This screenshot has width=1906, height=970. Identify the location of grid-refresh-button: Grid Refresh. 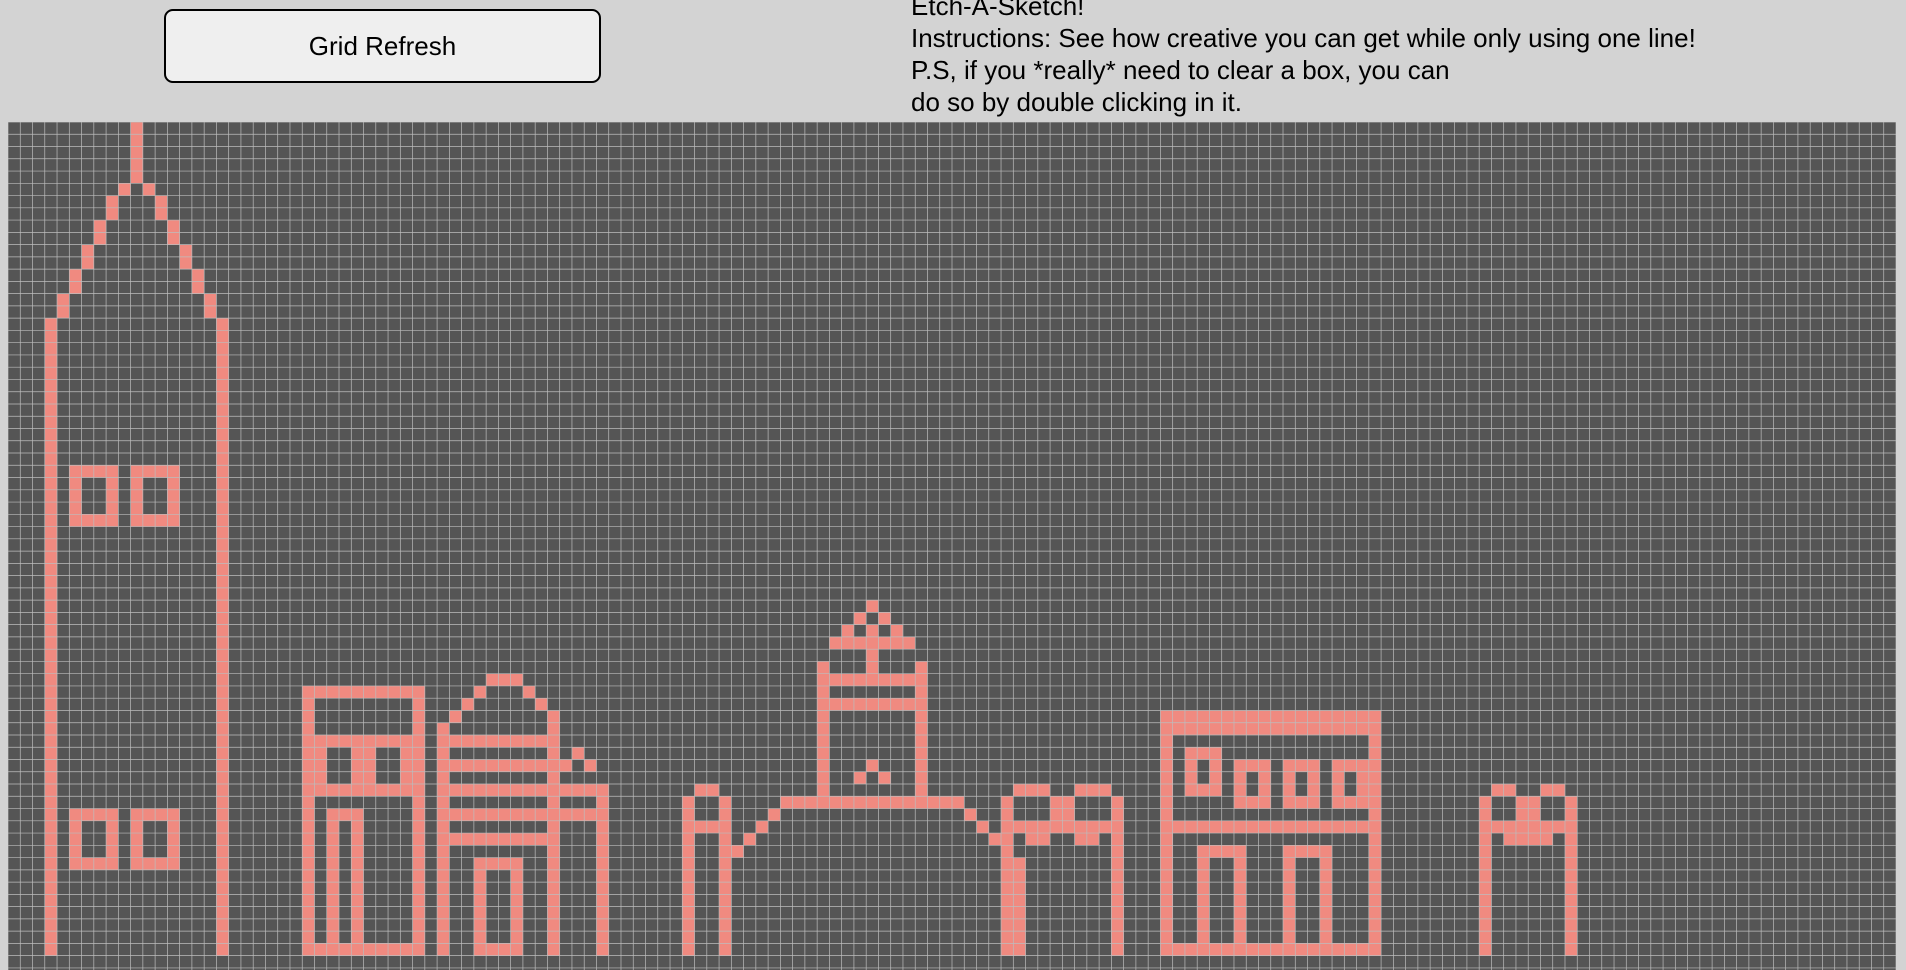
(382, 46).